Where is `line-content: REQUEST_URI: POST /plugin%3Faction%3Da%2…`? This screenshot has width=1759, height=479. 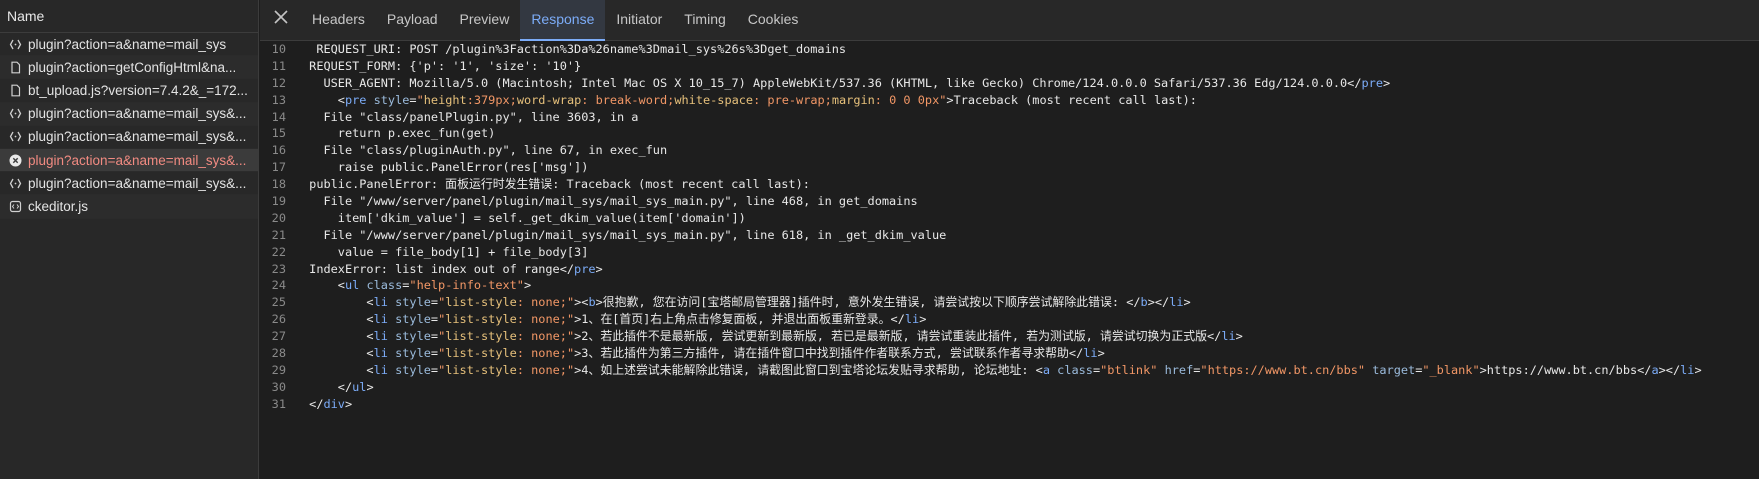
line-content: REQUEST_URI: POST /plugin%3Faction%3Da%2… is located at coordinates (574, 49).